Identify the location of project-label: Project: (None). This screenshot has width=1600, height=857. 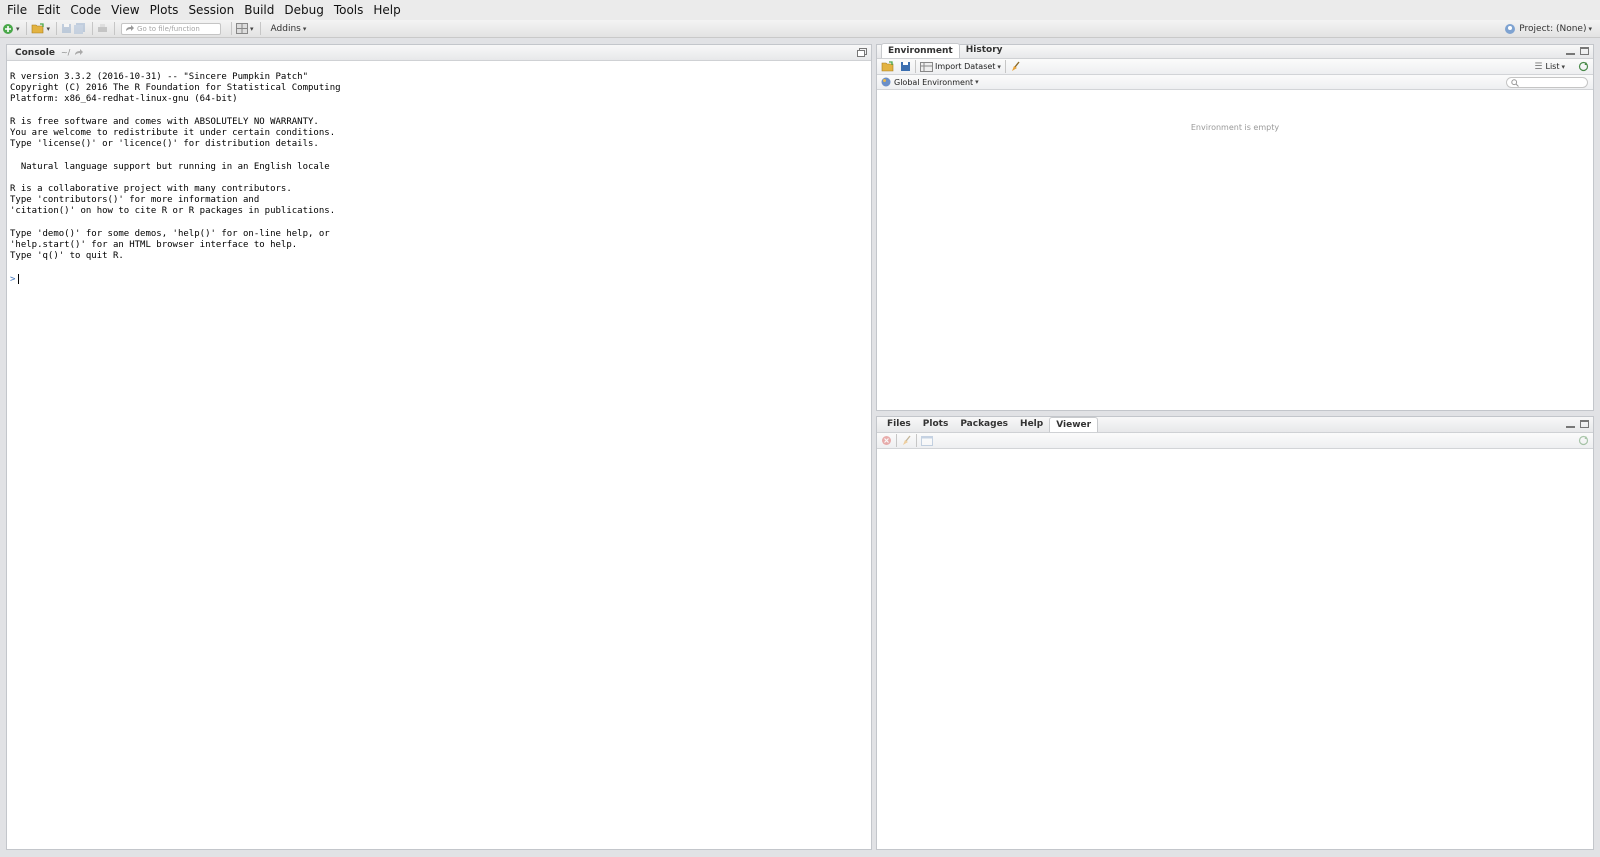
(1553, 29).